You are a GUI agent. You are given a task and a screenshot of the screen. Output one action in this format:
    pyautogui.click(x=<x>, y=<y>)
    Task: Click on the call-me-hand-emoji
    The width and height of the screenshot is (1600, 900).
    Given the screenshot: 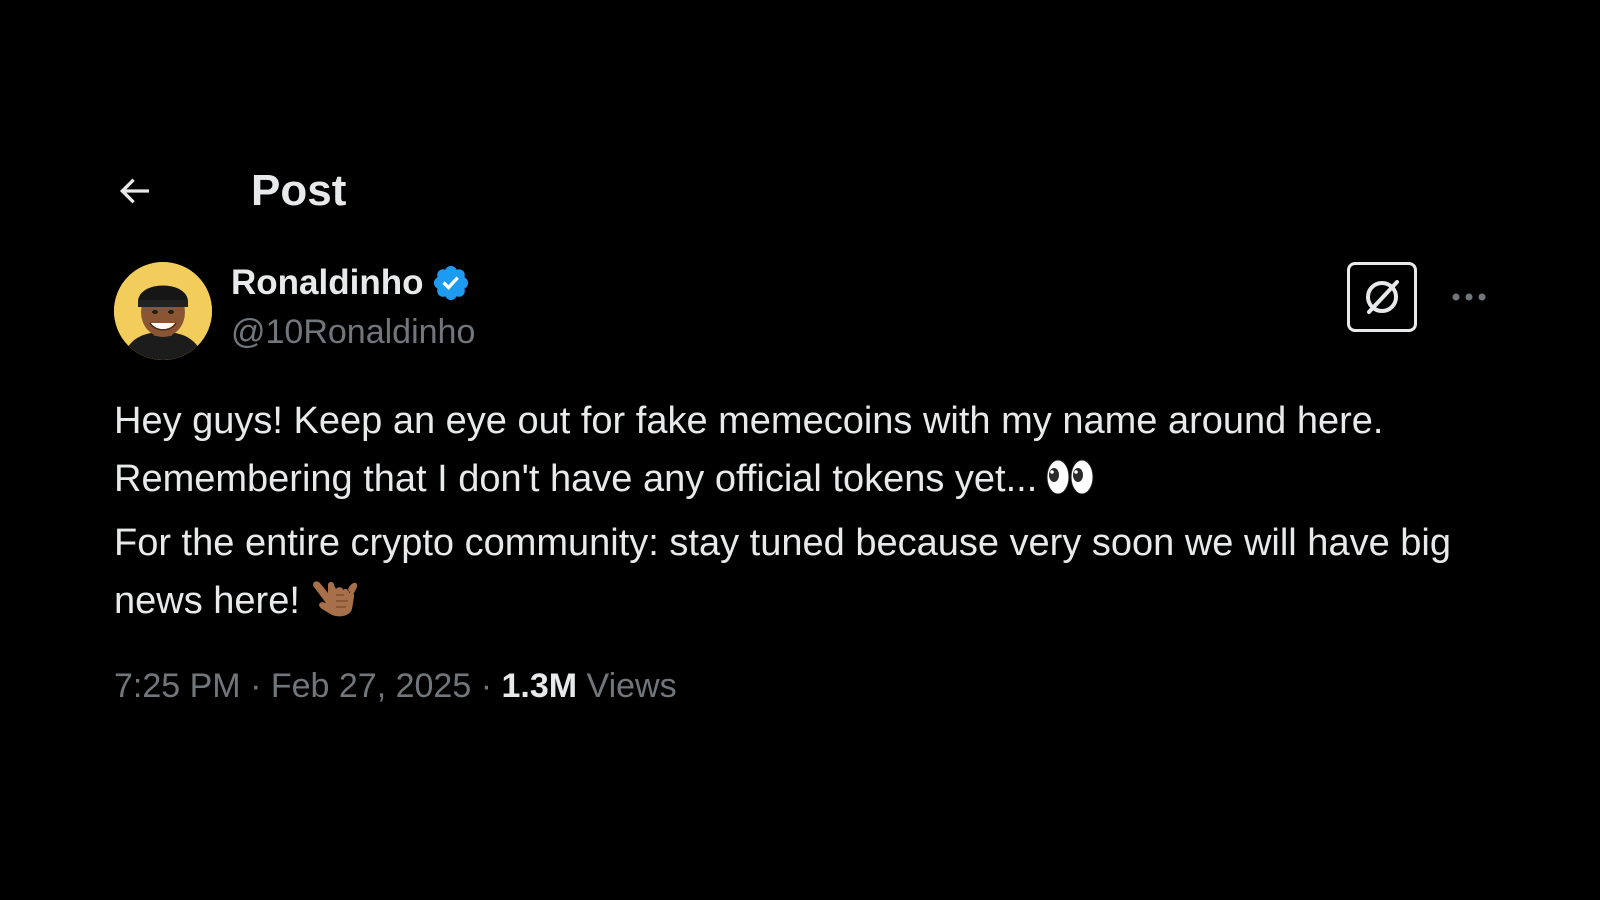 What is the action you would take?
    pyautogui.click(x=334, y=605)
    